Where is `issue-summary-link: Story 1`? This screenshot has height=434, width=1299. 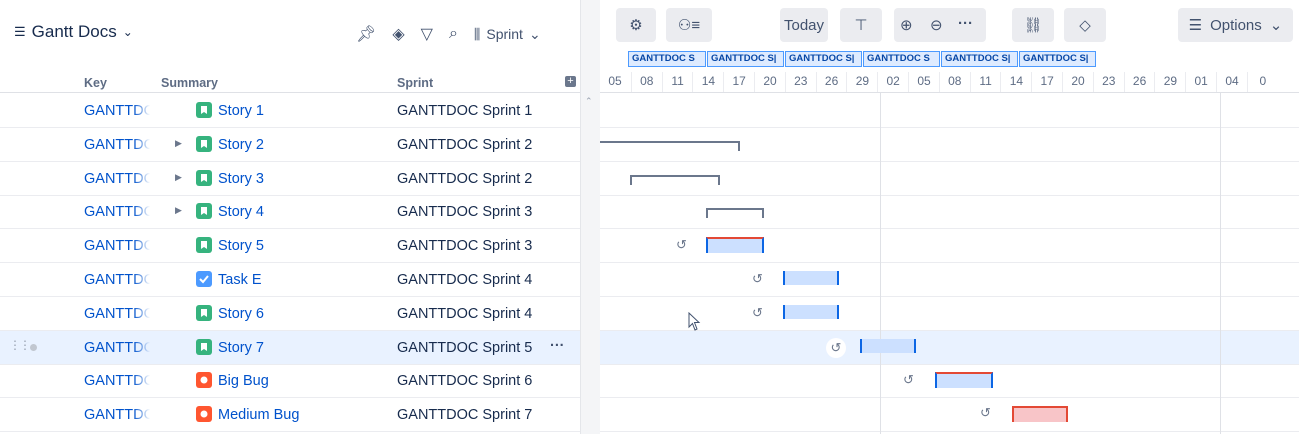 issue-summary-link: Story 1 is located at coordinates (241, 111).